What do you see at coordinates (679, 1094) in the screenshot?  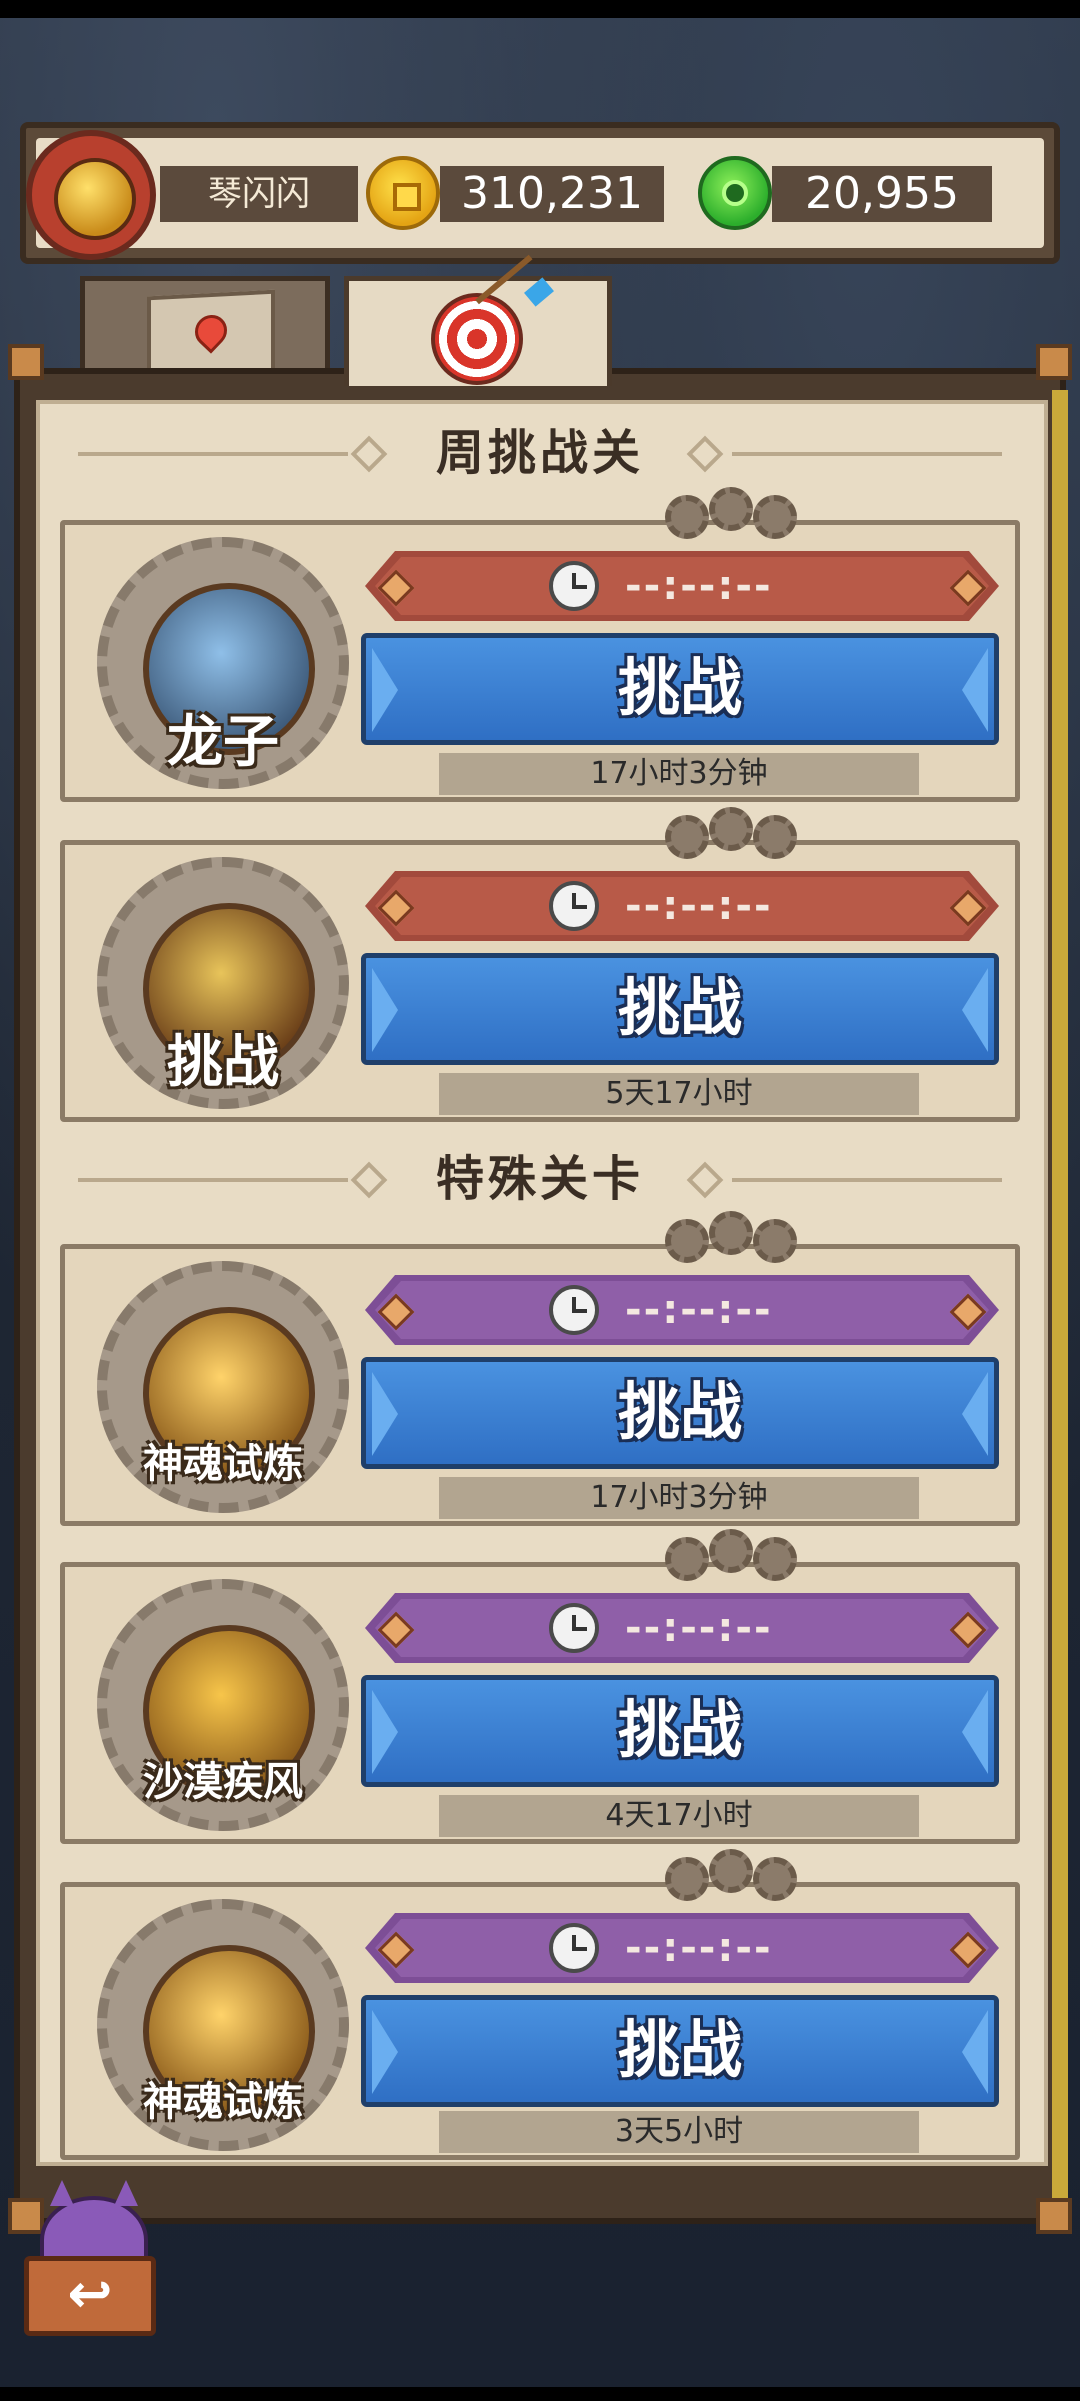 I see `countdown-text: 5天17小时` at bounding box center [679, 1094].